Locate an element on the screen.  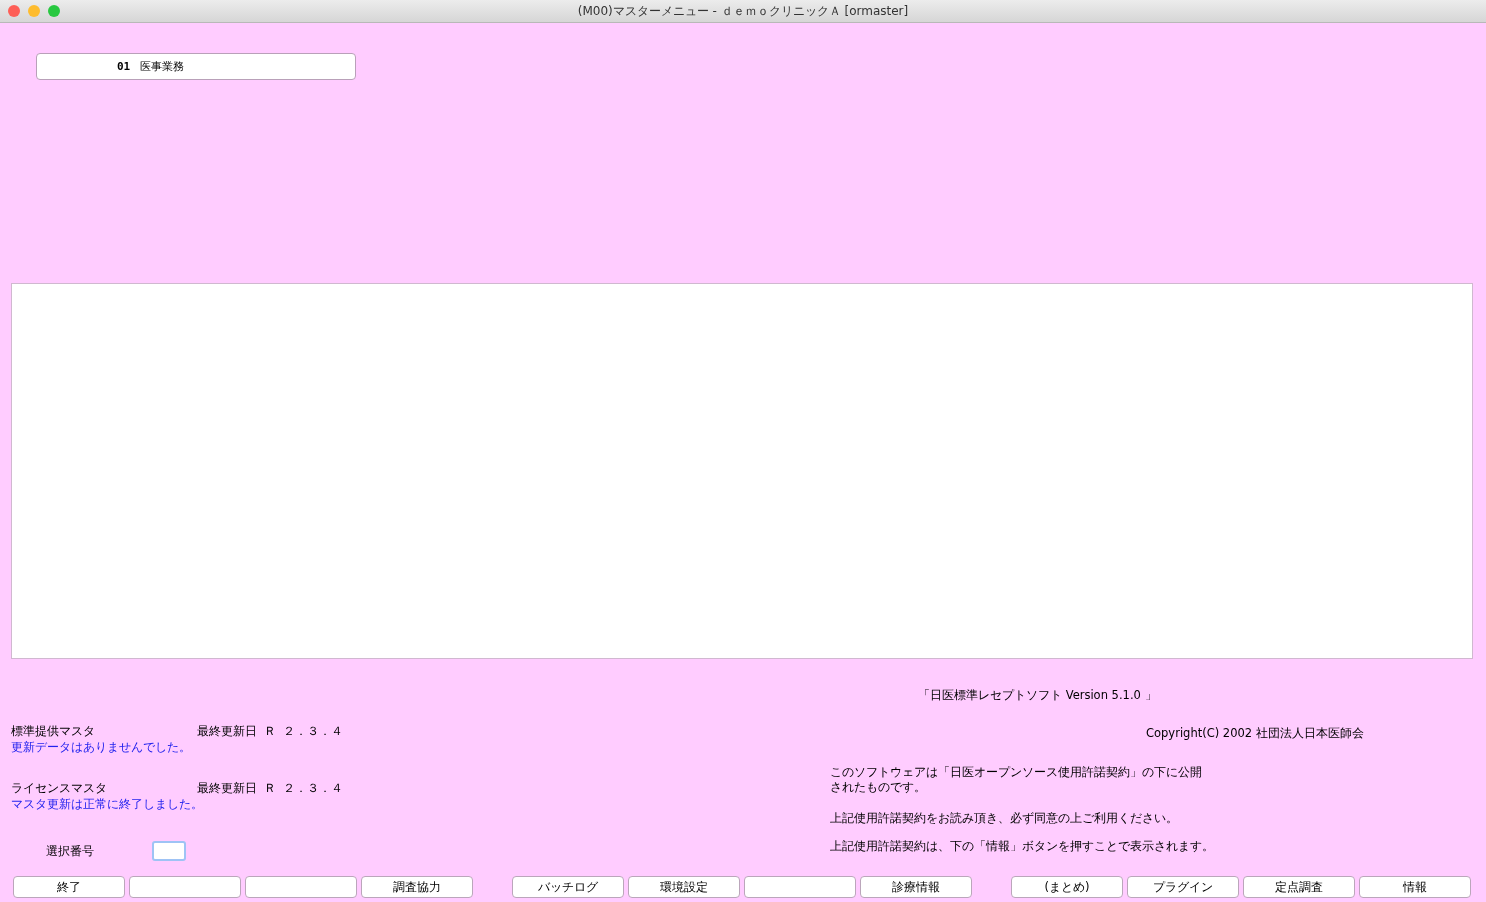
selection-field is located at coordinates (169, 851).